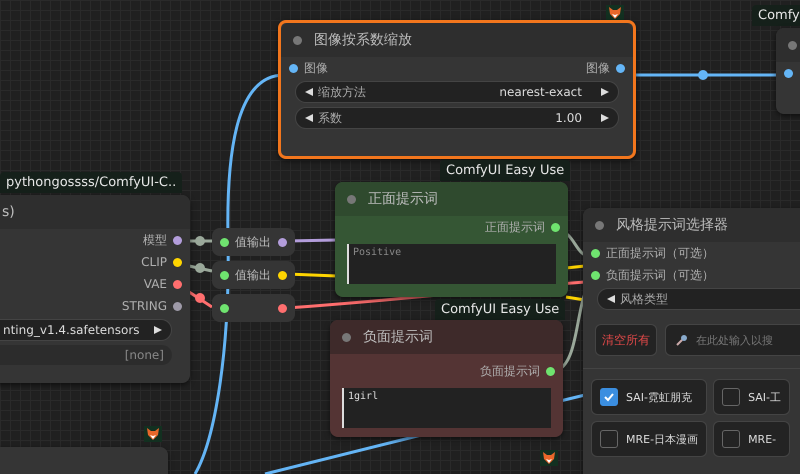 This screenshot has height=474, width=800. I want to click on widget-value: nting_v1.4.safetensors, so click(71, 330).